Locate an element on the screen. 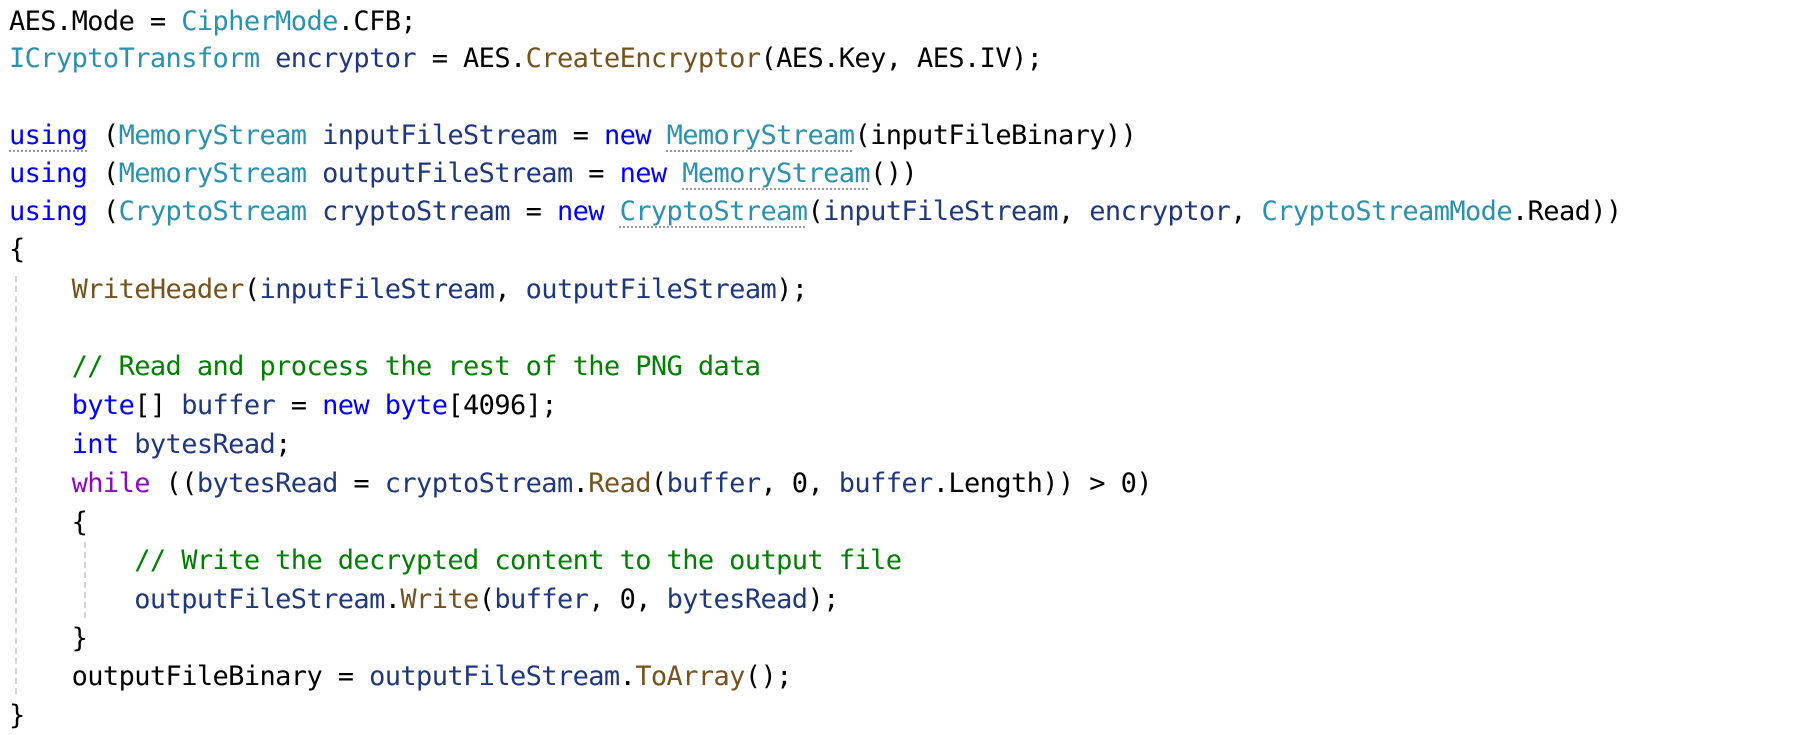 This screenshot has height=735, width=1809. code-token-plain: } is located at coordinates (48, 638).